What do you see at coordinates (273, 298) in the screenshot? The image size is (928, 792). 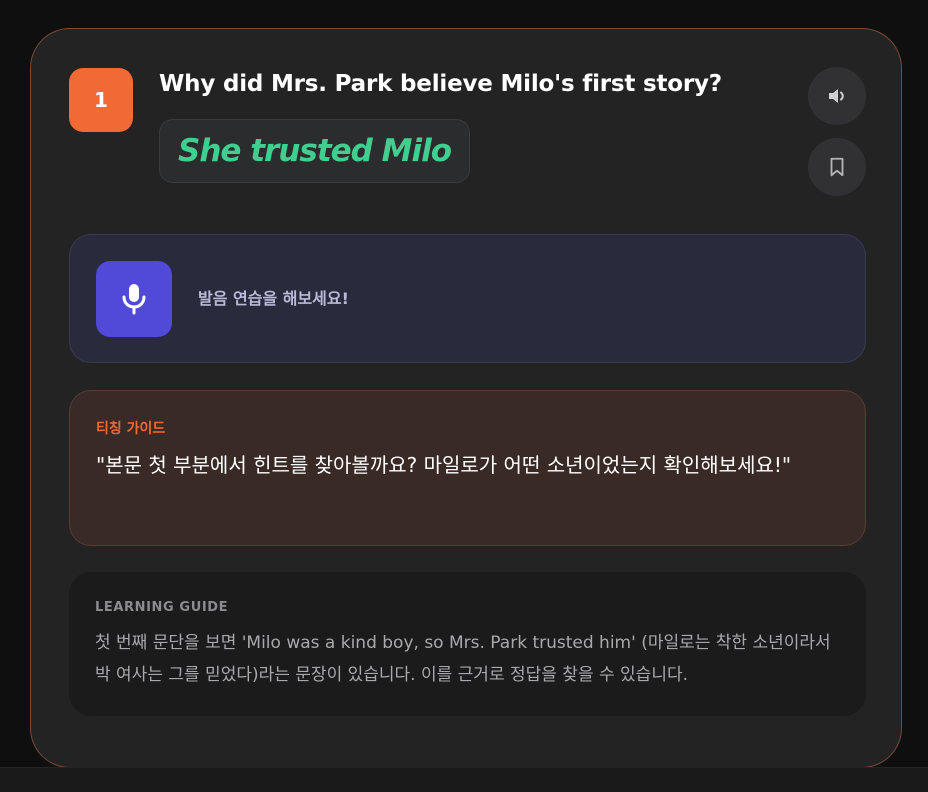 I see `pronunciation-label: 발음 연습을 해보세요!` at bounding box center [273, 298].